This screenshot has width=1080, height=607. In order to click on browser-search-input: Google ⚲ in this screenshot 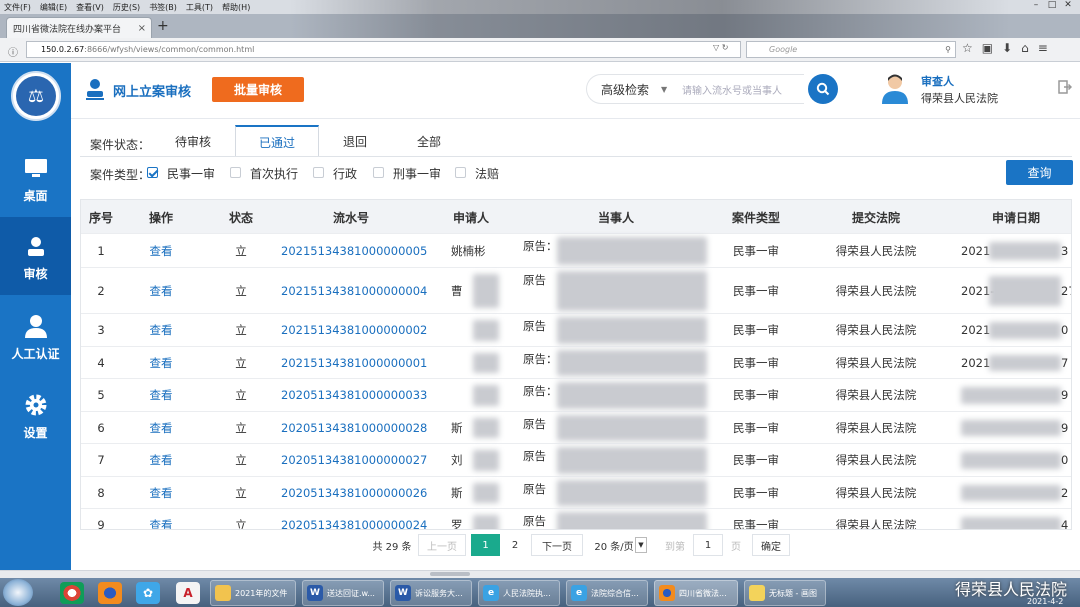, I will do `click(851, 49)`.